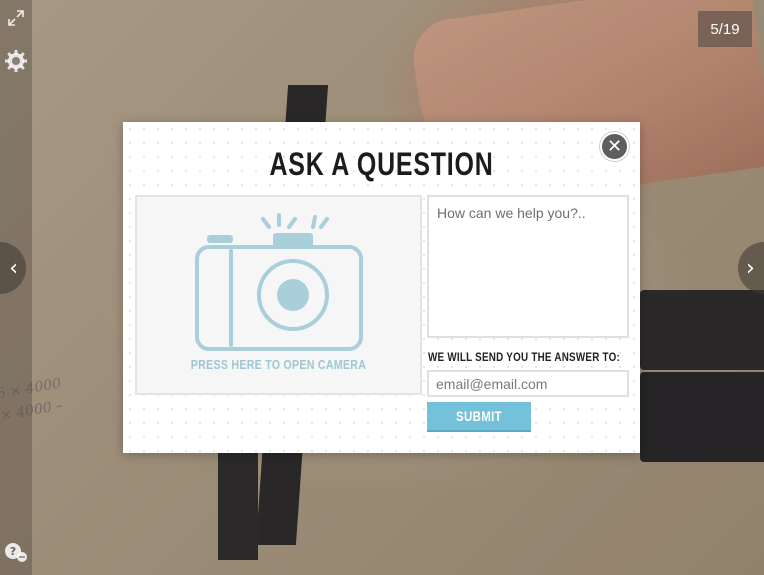 The height and width of the screenshot is (575, 764). I want to click on email-label: WE WILL SEND YOU THE ANSWER TO:, so click(524, 357).